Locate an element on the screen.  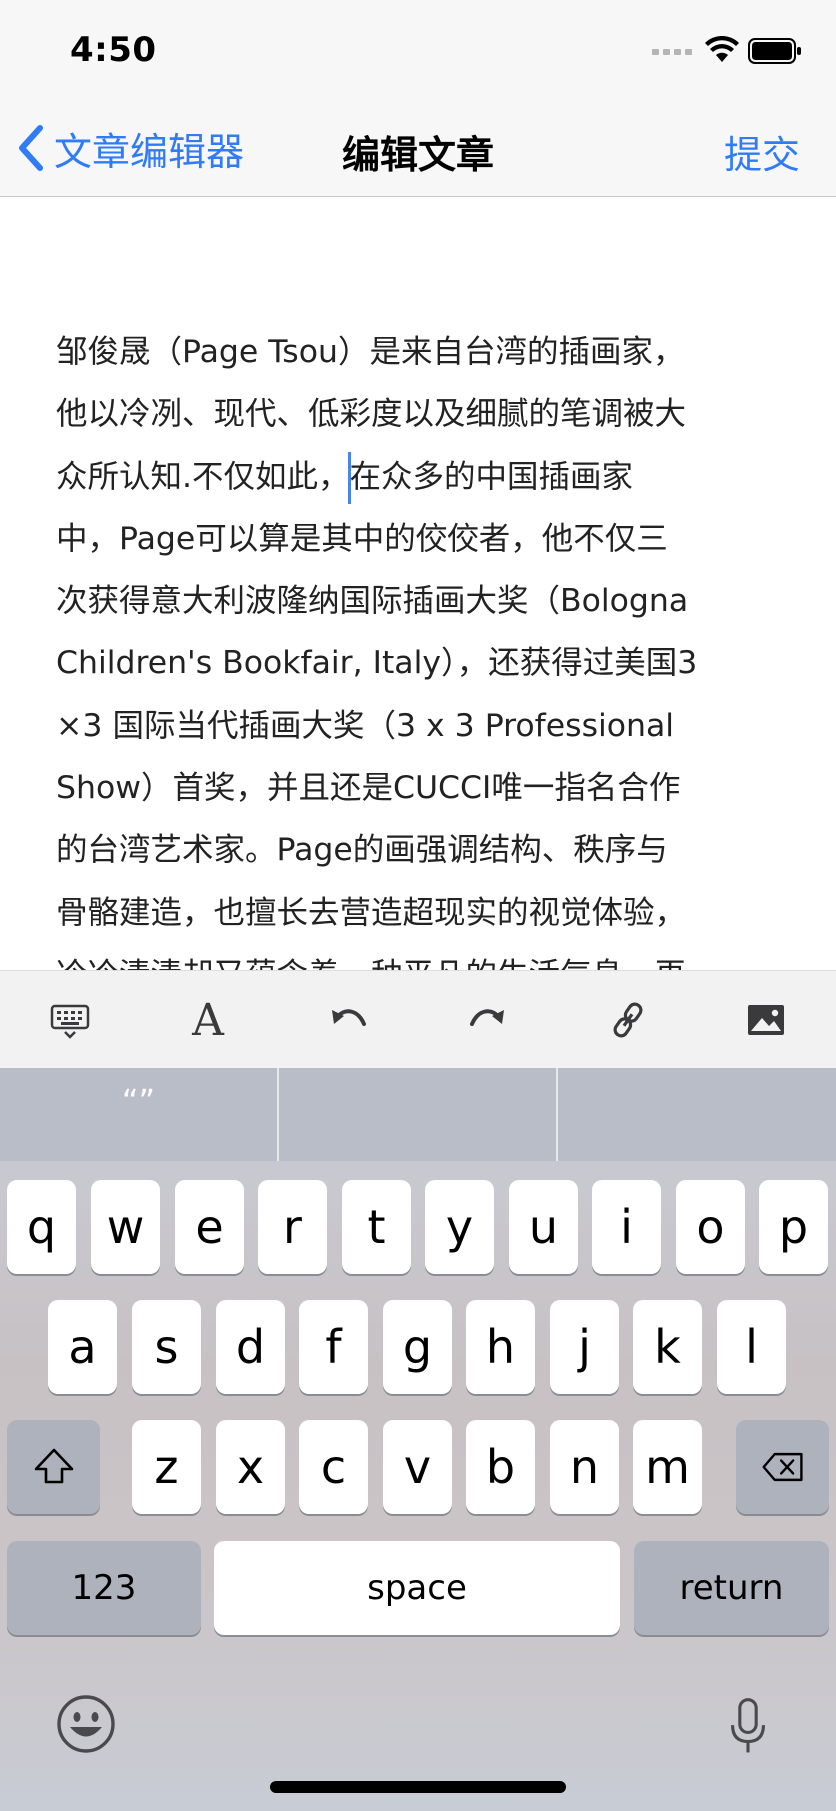
editor-toolbar: A is located at coordinates (418, 1019).